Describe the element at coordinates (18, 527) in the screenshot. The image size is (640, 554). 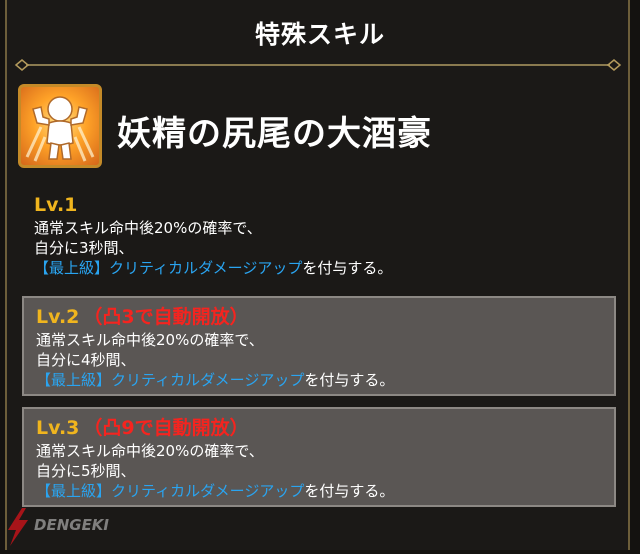
I see `lightning-logo-icon` at that location.